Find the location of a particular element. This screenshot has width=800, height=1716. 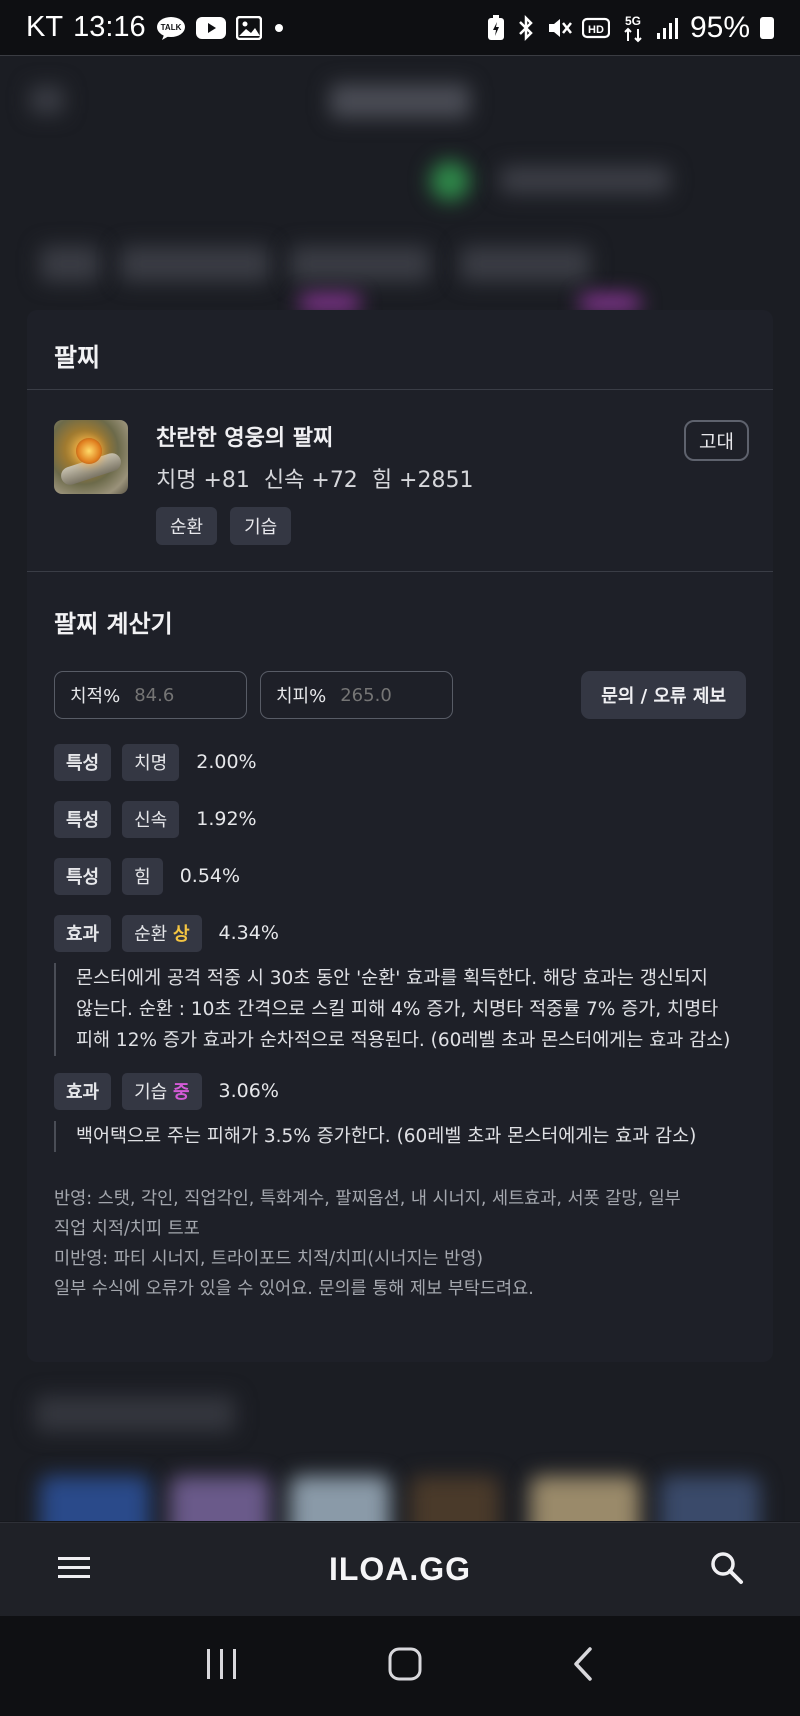

crit-dmg-label: 치피% is located at coordinates (301, 696).